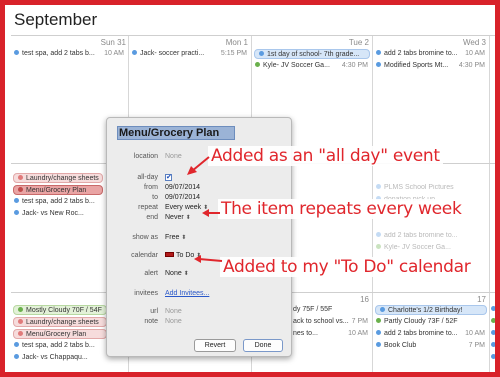  I want to click on event-title: Laundry/change sheets, so click(62, 322).